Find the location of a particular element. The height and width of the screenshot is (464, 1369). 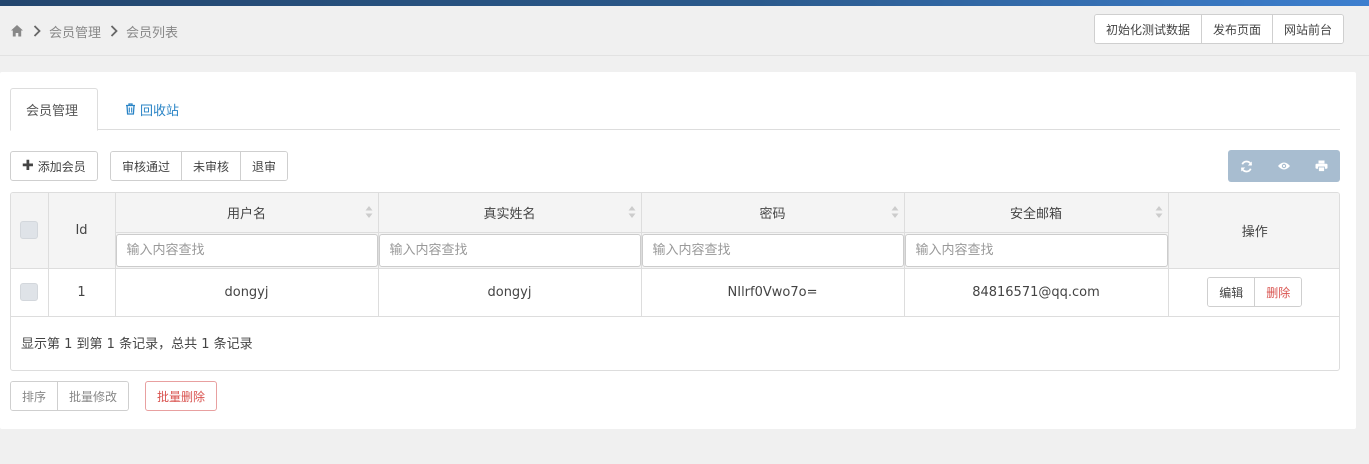

table-tools is located at coordinates (1284, 166).